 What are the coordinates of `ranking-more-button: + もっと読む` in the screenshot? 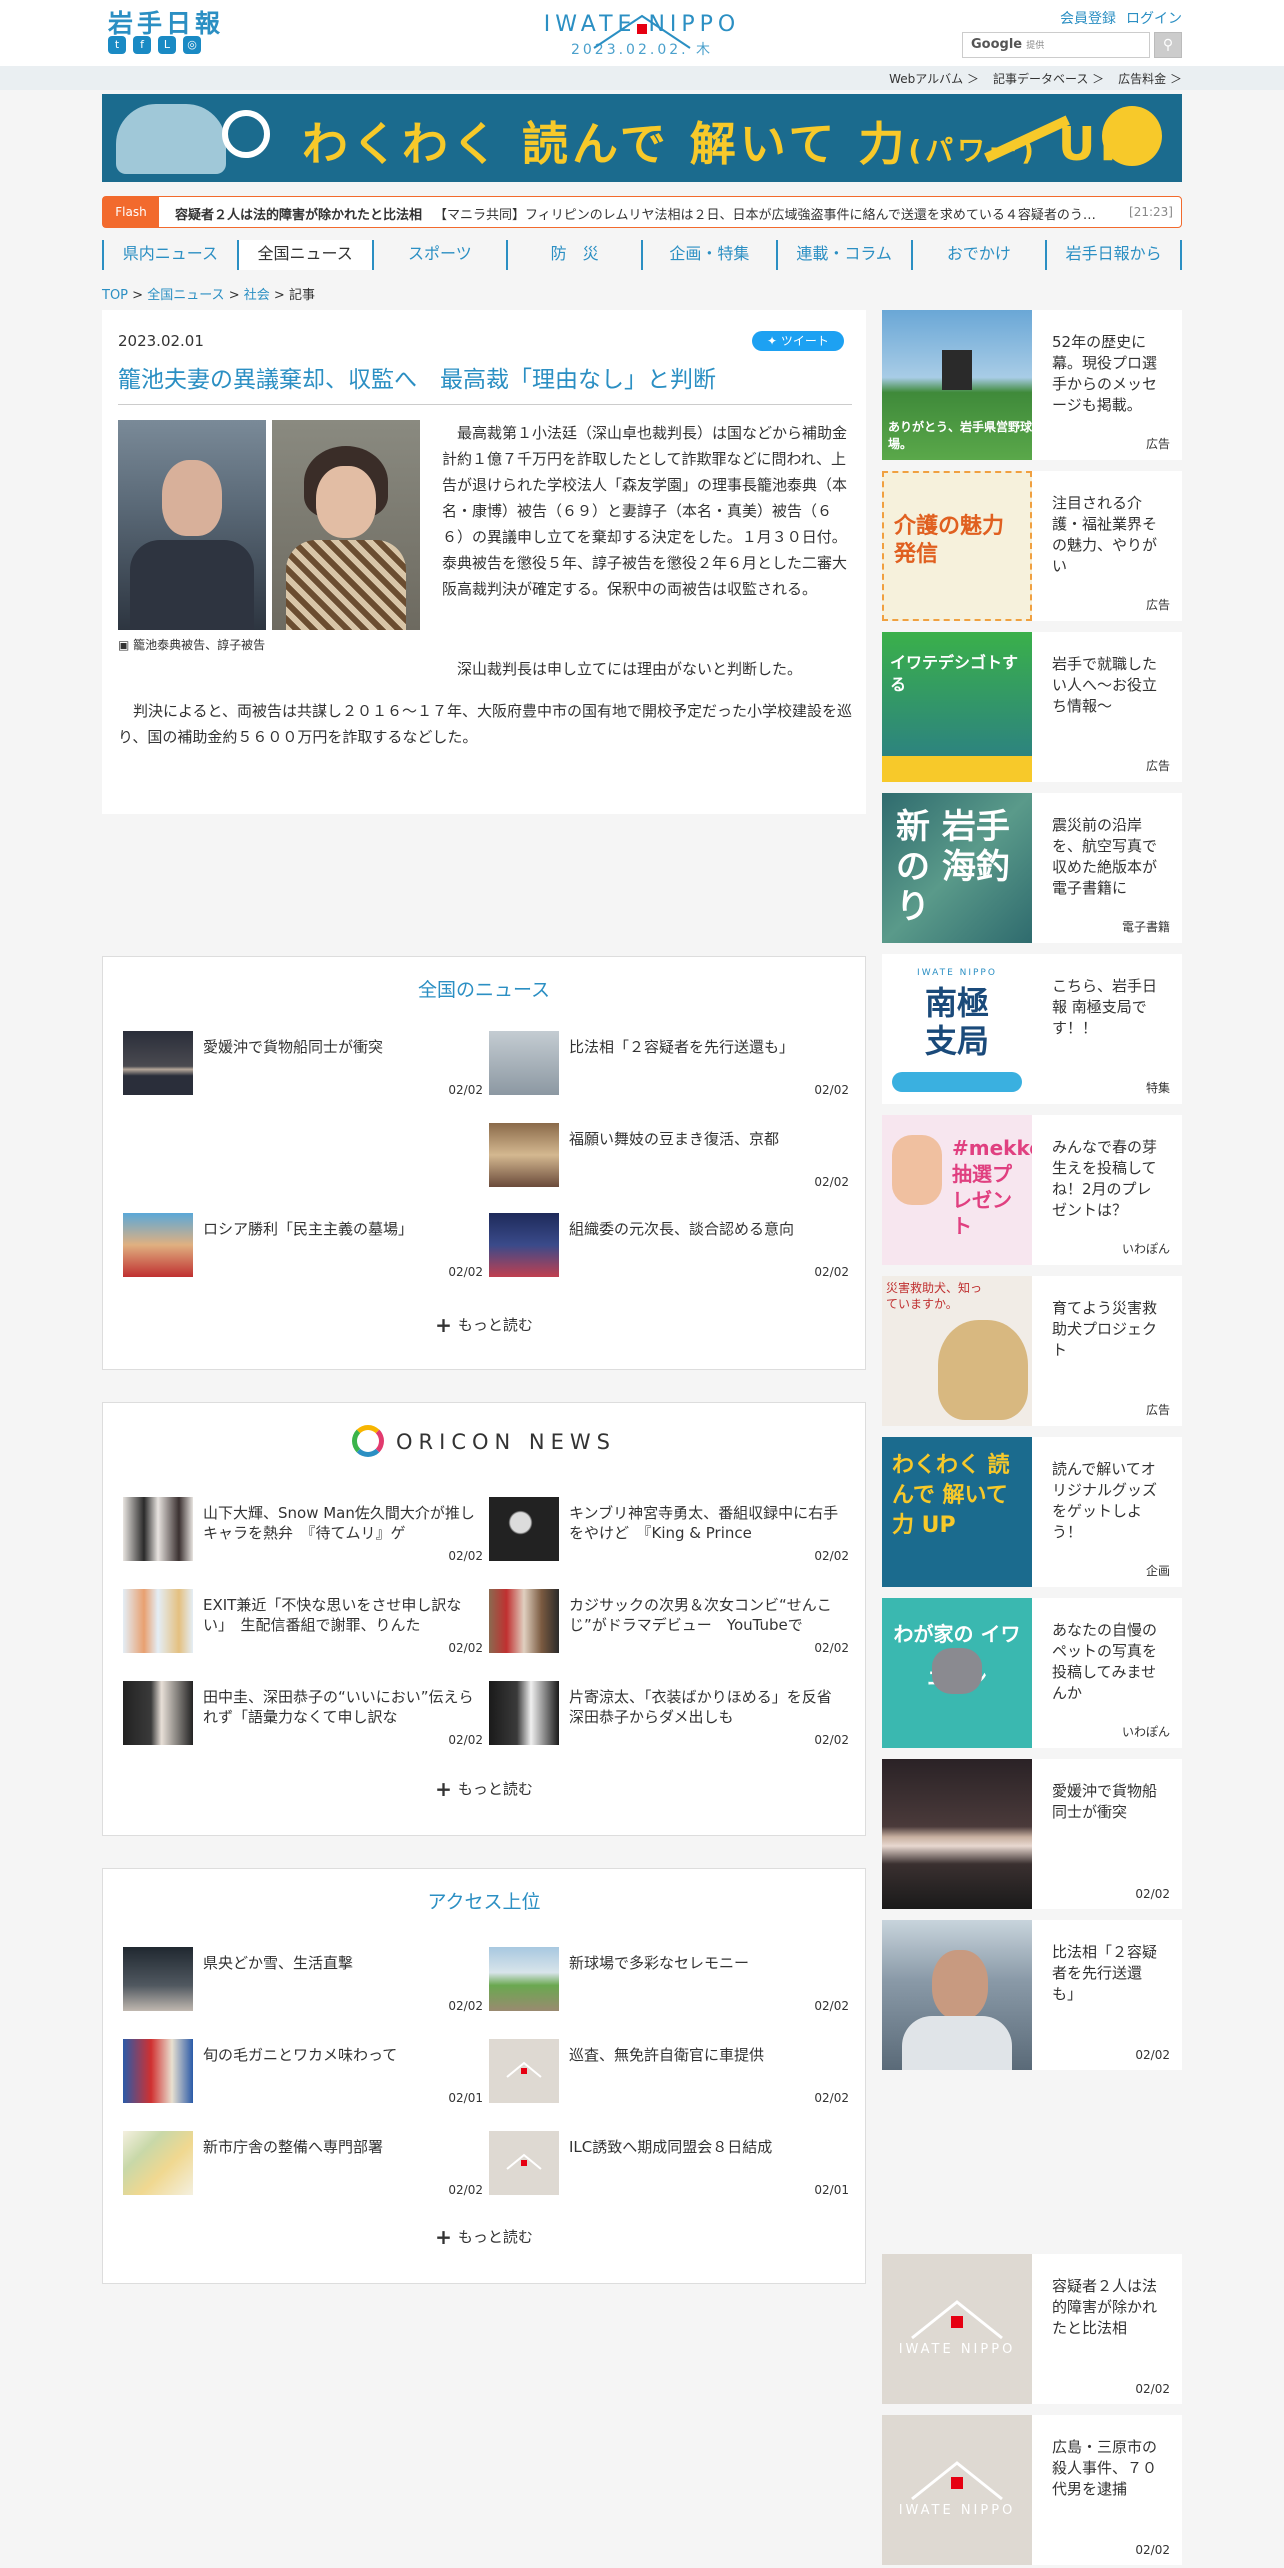 It's located at (484, 2237).